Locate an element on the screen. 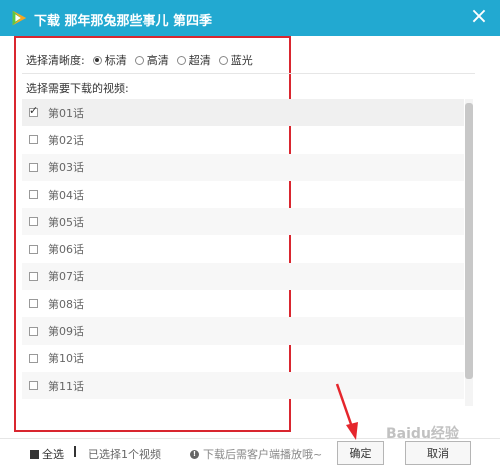  quality-selector: 选择清晰度: 标清 高清 超清 蓝光 is located at coordinates (143, 60).